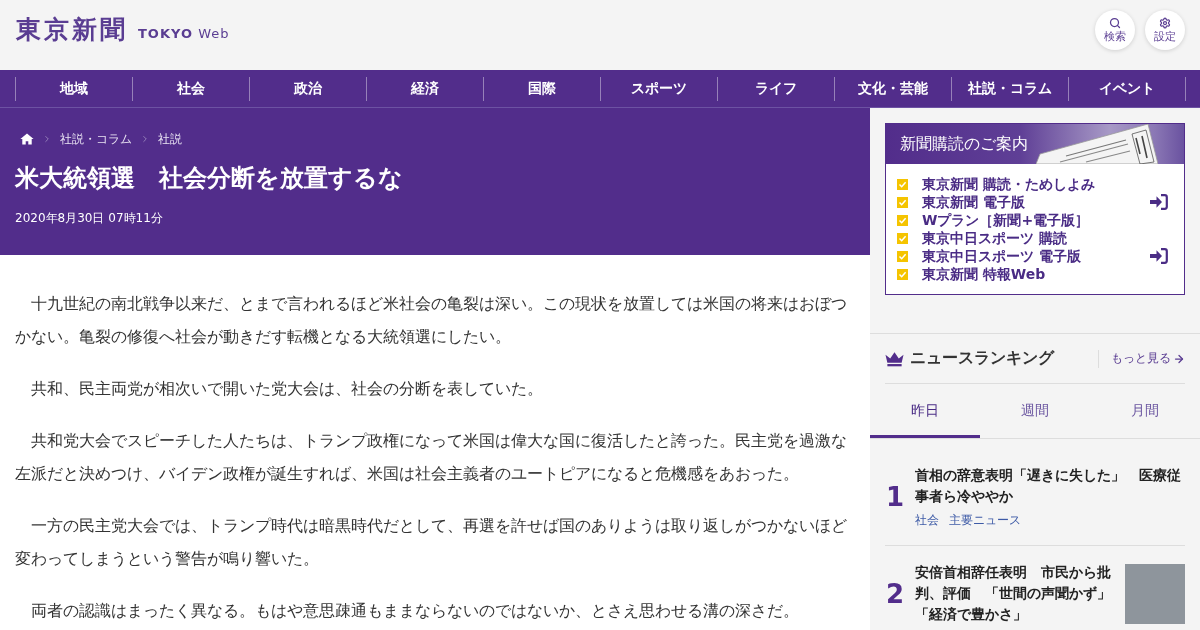 The width and height of the screenshot is (1200, 630). I want to click on more-link: もっと見る, so click(1148, 358).